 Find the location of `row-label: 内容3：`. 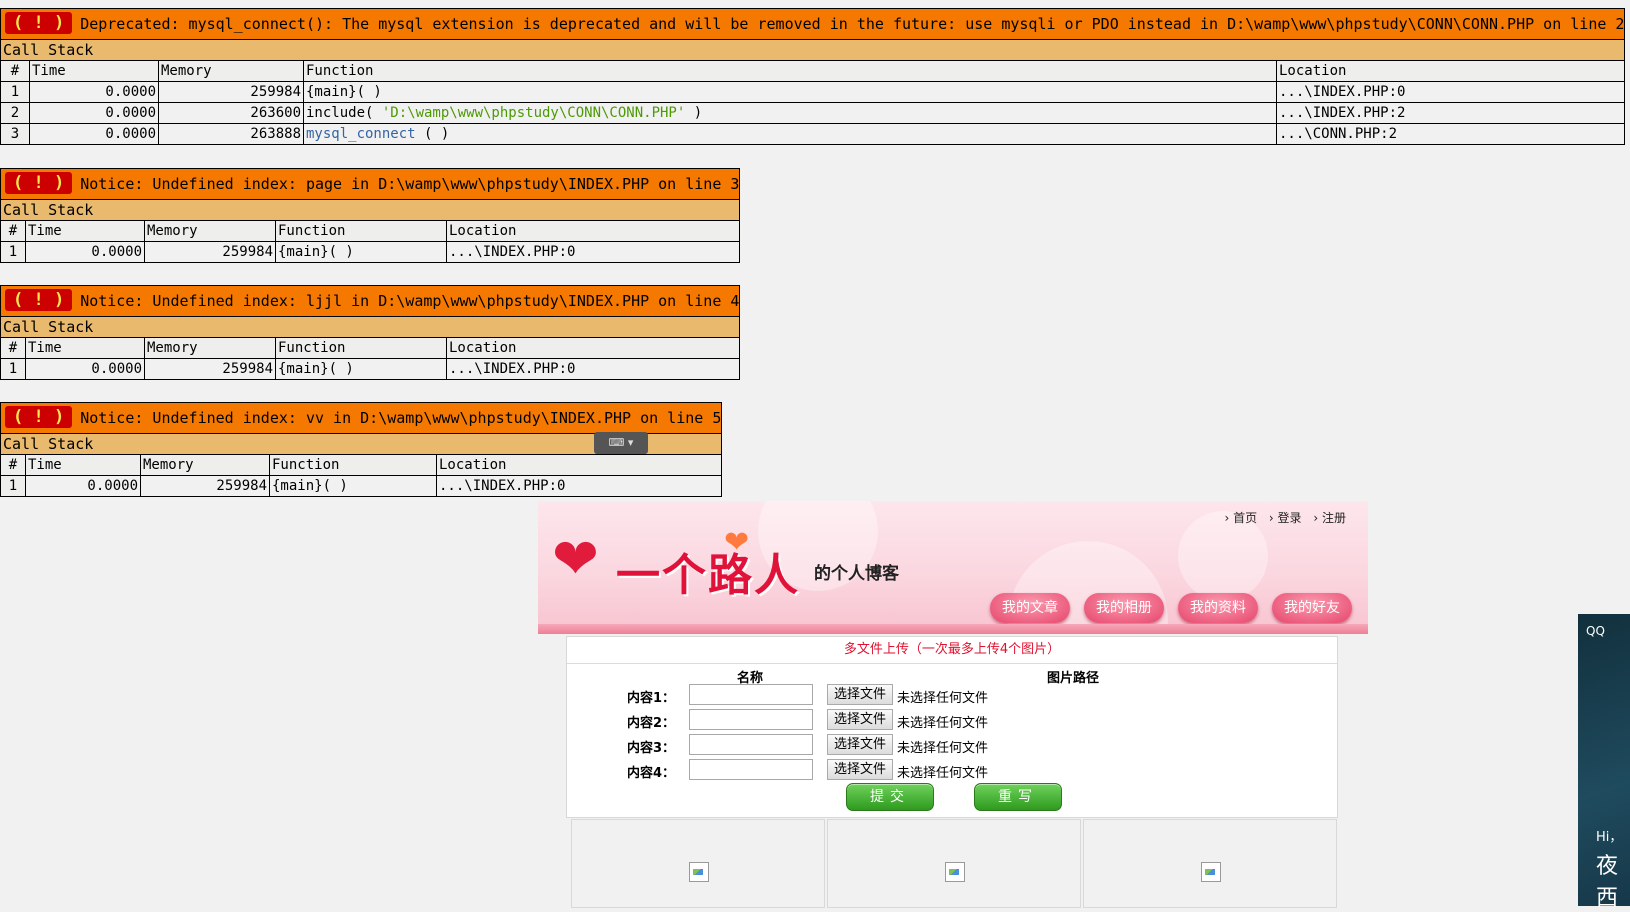

row-label: 内容3： is located at coordinates (651, 748).